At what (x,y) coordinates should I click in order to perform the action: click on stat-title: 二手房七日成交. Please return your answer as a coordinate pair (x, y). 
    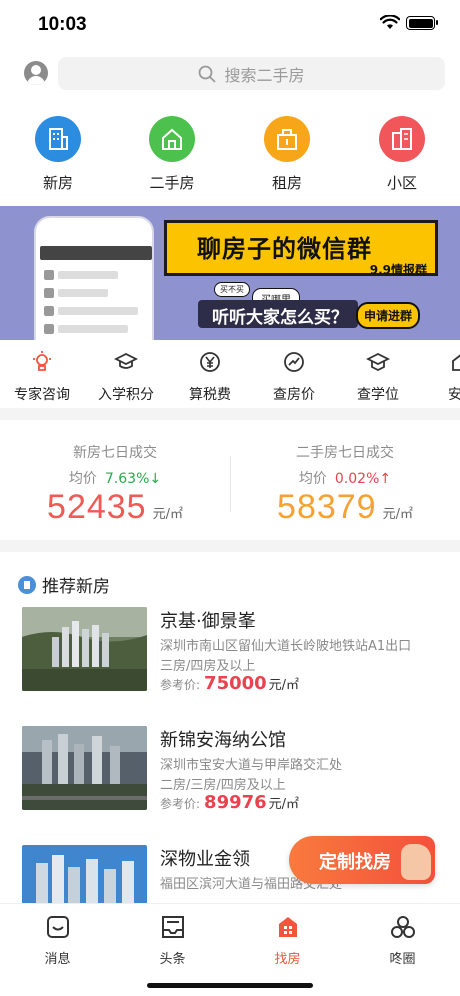
    Looking at the image, I should click on (345, 453).